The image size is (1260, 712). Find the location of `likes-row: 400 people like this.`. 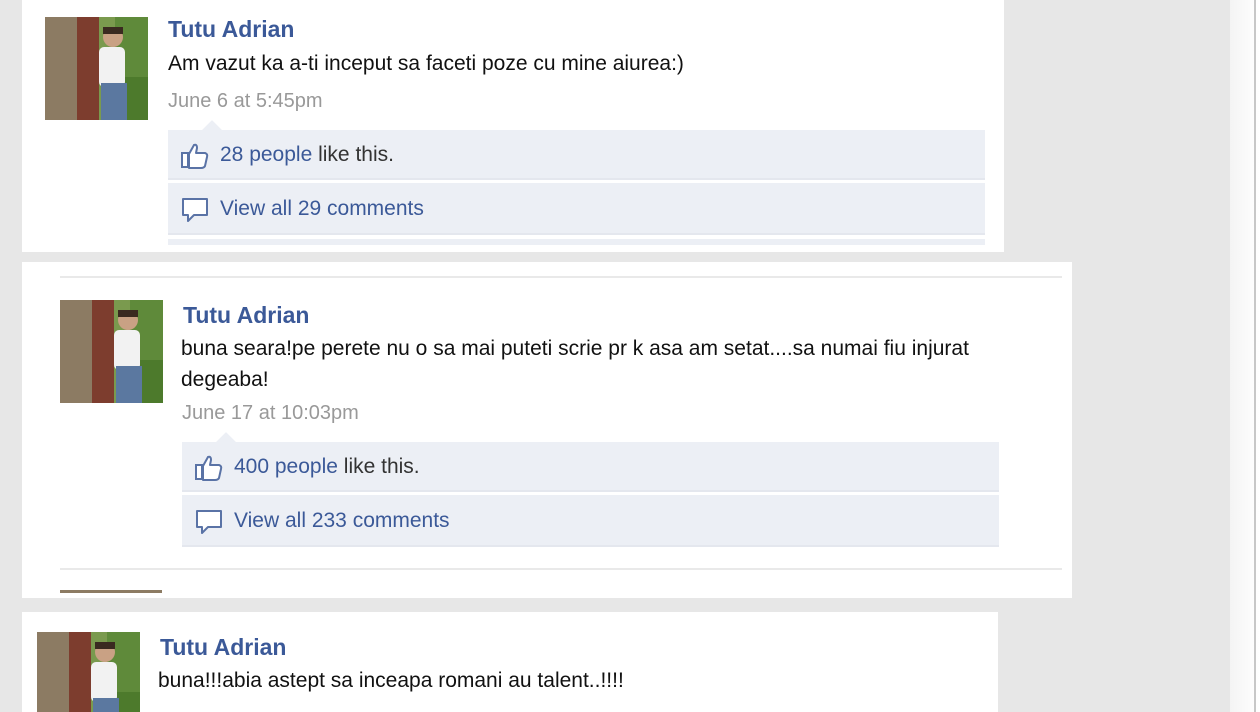

likes-row: 400 people like this. is located at coordinates (590, 467).